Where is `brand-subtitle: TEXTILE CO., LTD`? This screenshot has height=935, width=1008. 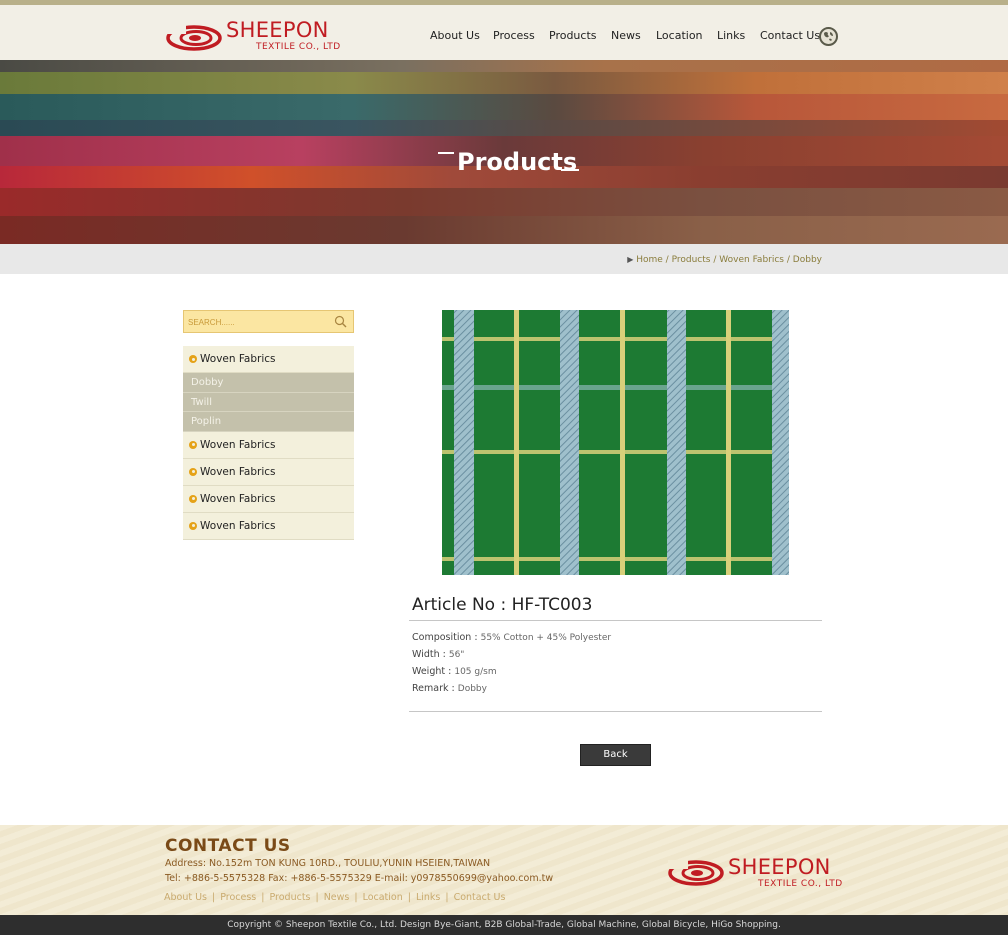 brand-subtitle: TEXTILE CO., LTD is located at coordinates (800, 884).